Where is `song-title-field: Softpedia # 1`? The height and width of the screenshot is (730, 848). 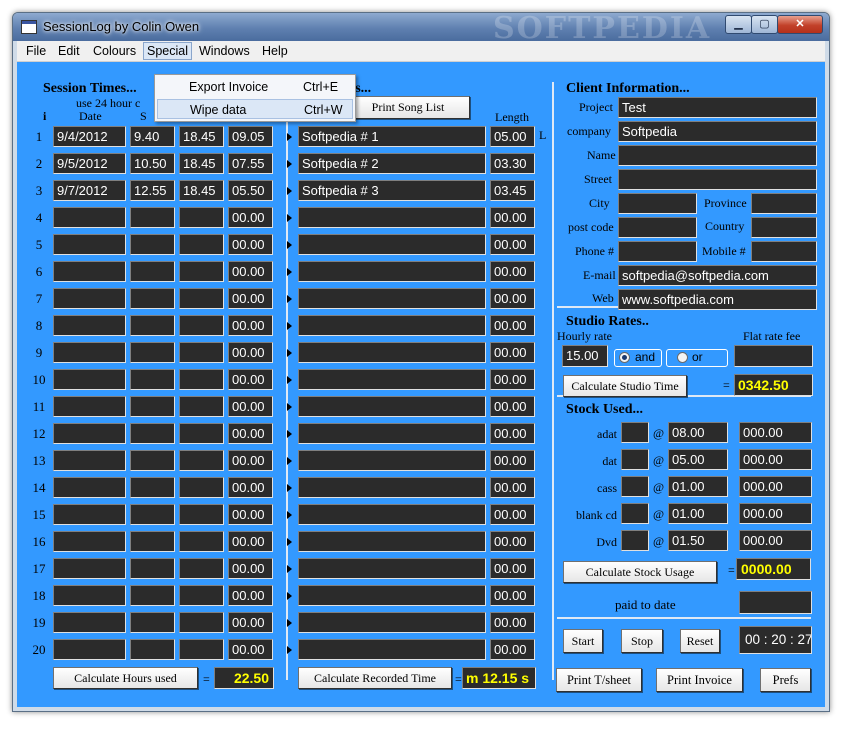
song-title-field: Softpedia # 1 is located at coordinates (392, 136).